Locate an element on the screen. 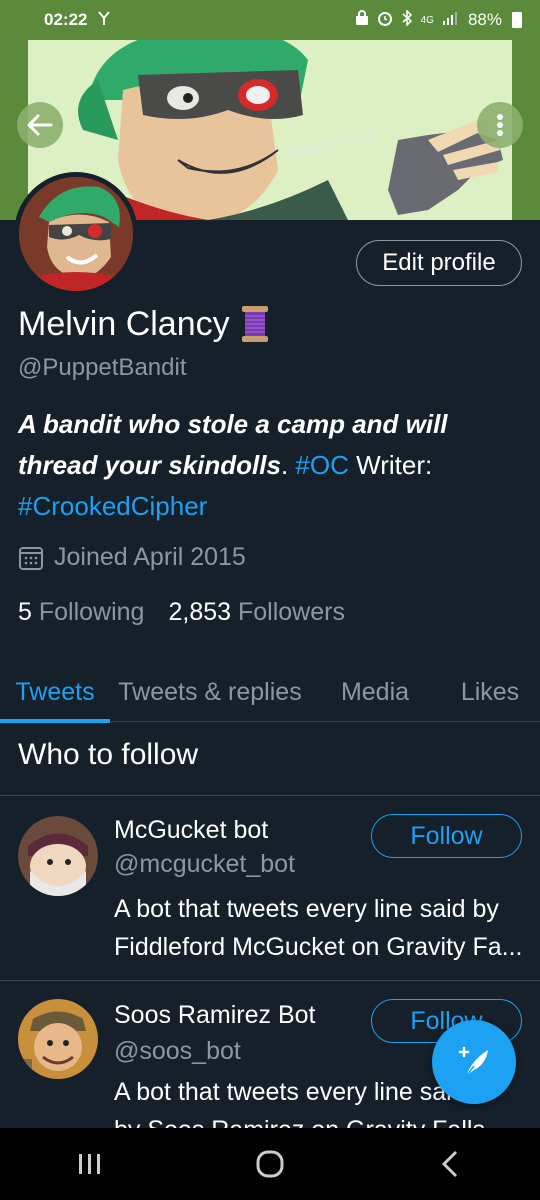 This screenshot has width=540, height=1200. bio-writer-label: Writer: is located at coordinates (394, 465).